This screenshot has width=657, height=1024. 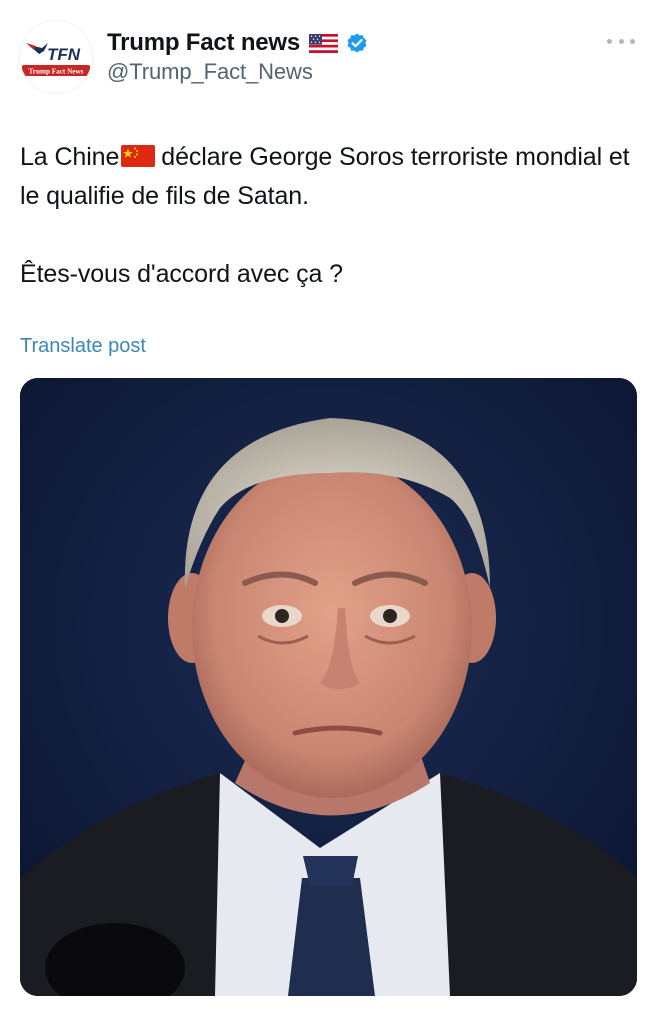 What do you see at coordinates (203, 43) in the screenshot?
I see `author-display-name: Trump Fact news` at bounding box center [203, 43].